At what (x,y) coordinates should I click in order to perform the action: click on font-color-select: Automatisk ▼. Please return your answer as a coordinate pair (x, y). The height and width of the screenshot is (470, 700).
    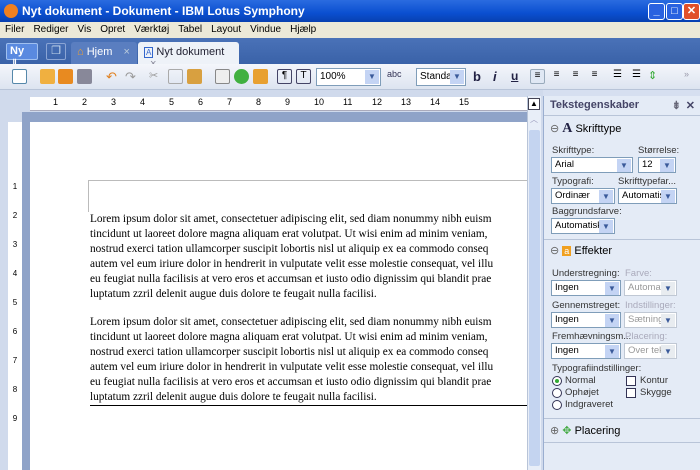
    Looking at the image, I should click on (647, 196).